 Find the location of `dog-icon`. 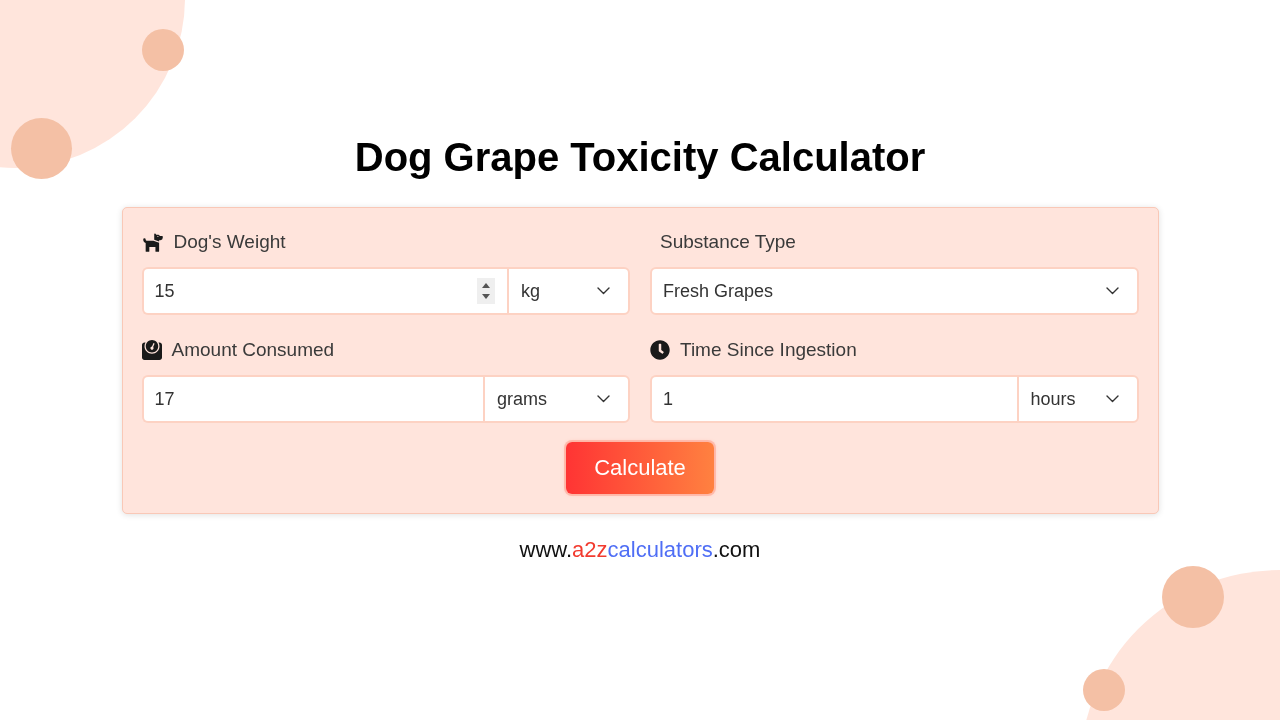

dog-icon is located at coordinates (152, 242).